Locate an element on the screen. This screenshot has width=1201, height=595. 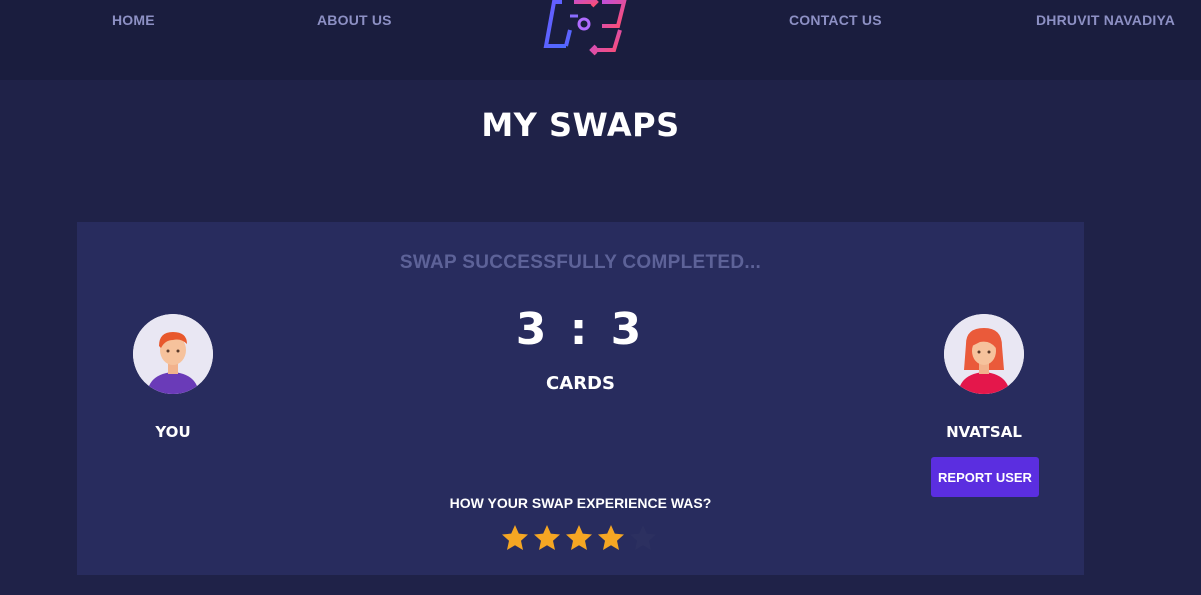
left-user-label: YOU is located at coordinates (173, 432).